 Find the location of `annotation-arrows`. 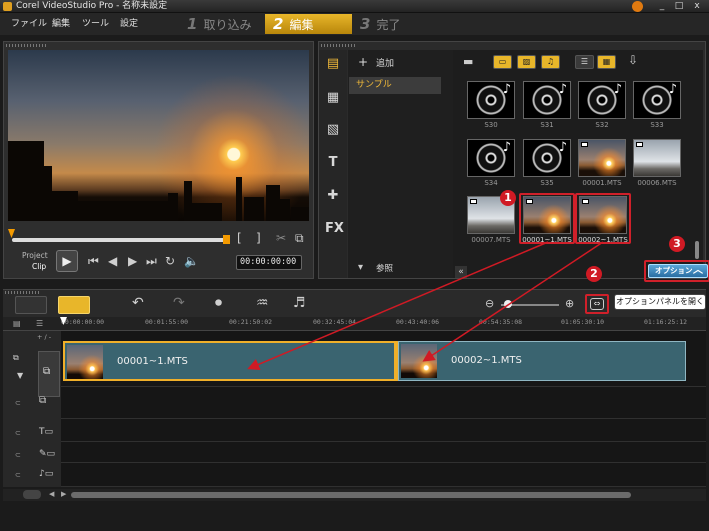

annotation-arrows is located at coordinates (425, 306).